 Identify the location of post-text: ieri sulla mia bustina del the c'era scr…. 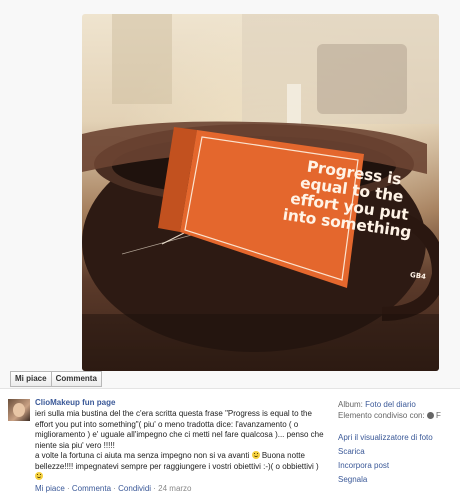
(180, 446).